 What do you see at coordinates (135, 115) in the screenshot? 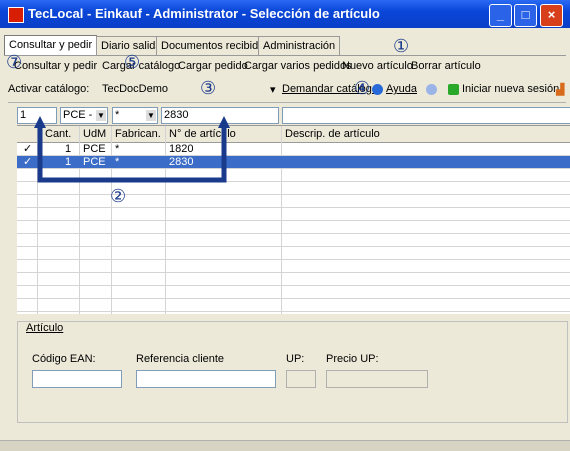
I see `manufacturer-select: * ▼` at bounding box center [135, 115].